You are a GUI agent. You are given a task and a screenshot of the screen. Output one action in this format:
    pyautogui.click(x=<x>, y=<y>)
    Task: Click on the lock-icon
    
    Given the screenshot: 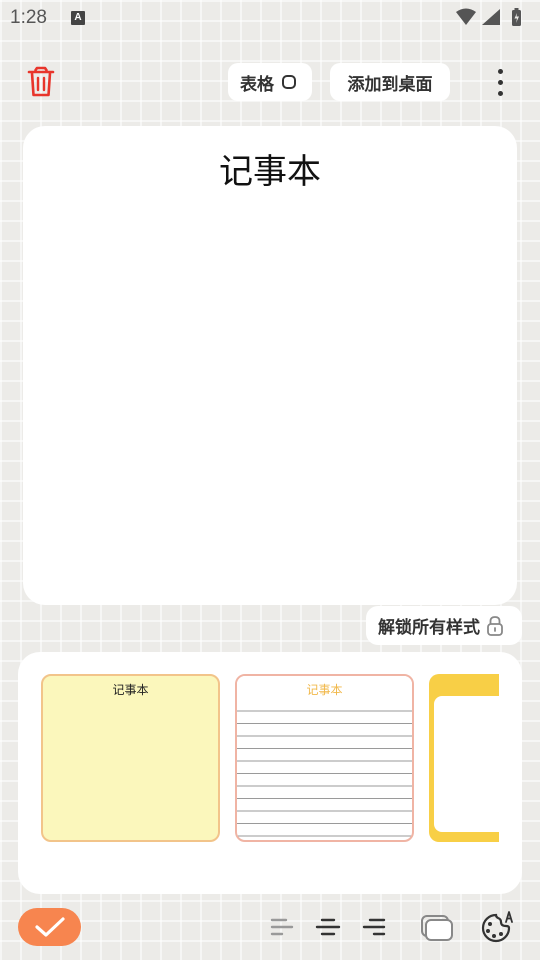 What is the action you would take?
    pyautogui.click(x=495, y=625)
    